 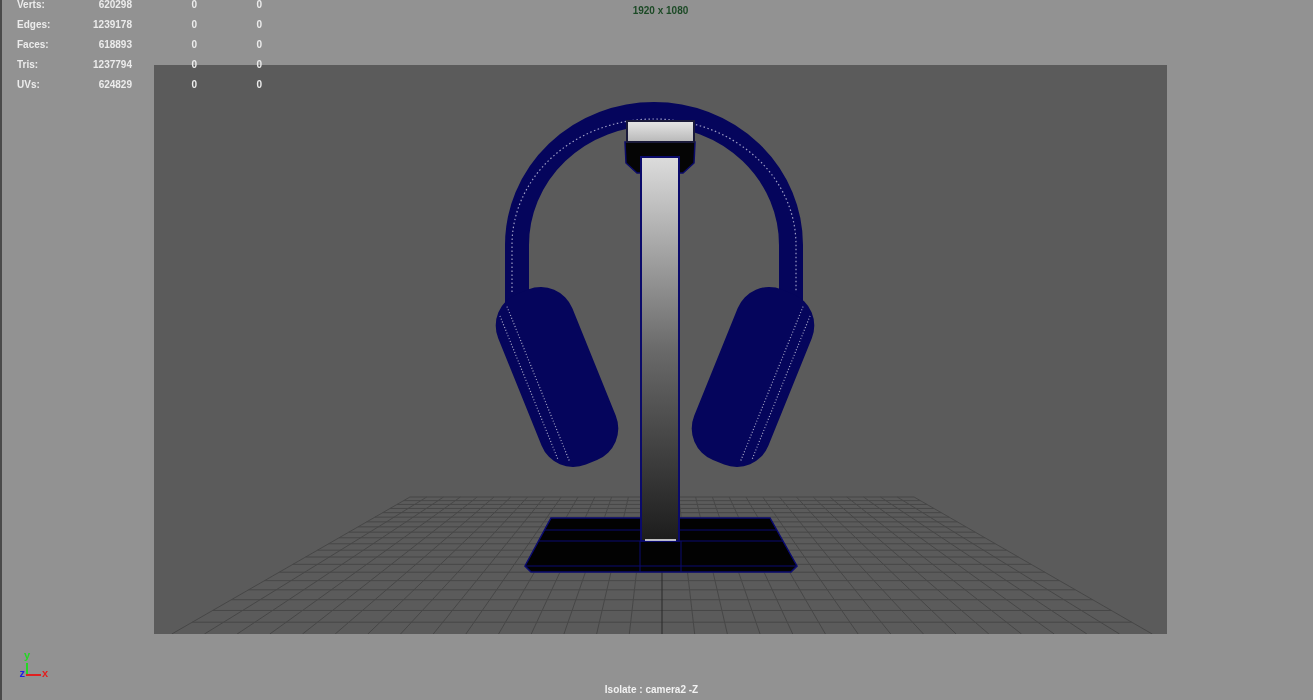 I want to click on stat-value: 620298, so click(x=115, y=5).